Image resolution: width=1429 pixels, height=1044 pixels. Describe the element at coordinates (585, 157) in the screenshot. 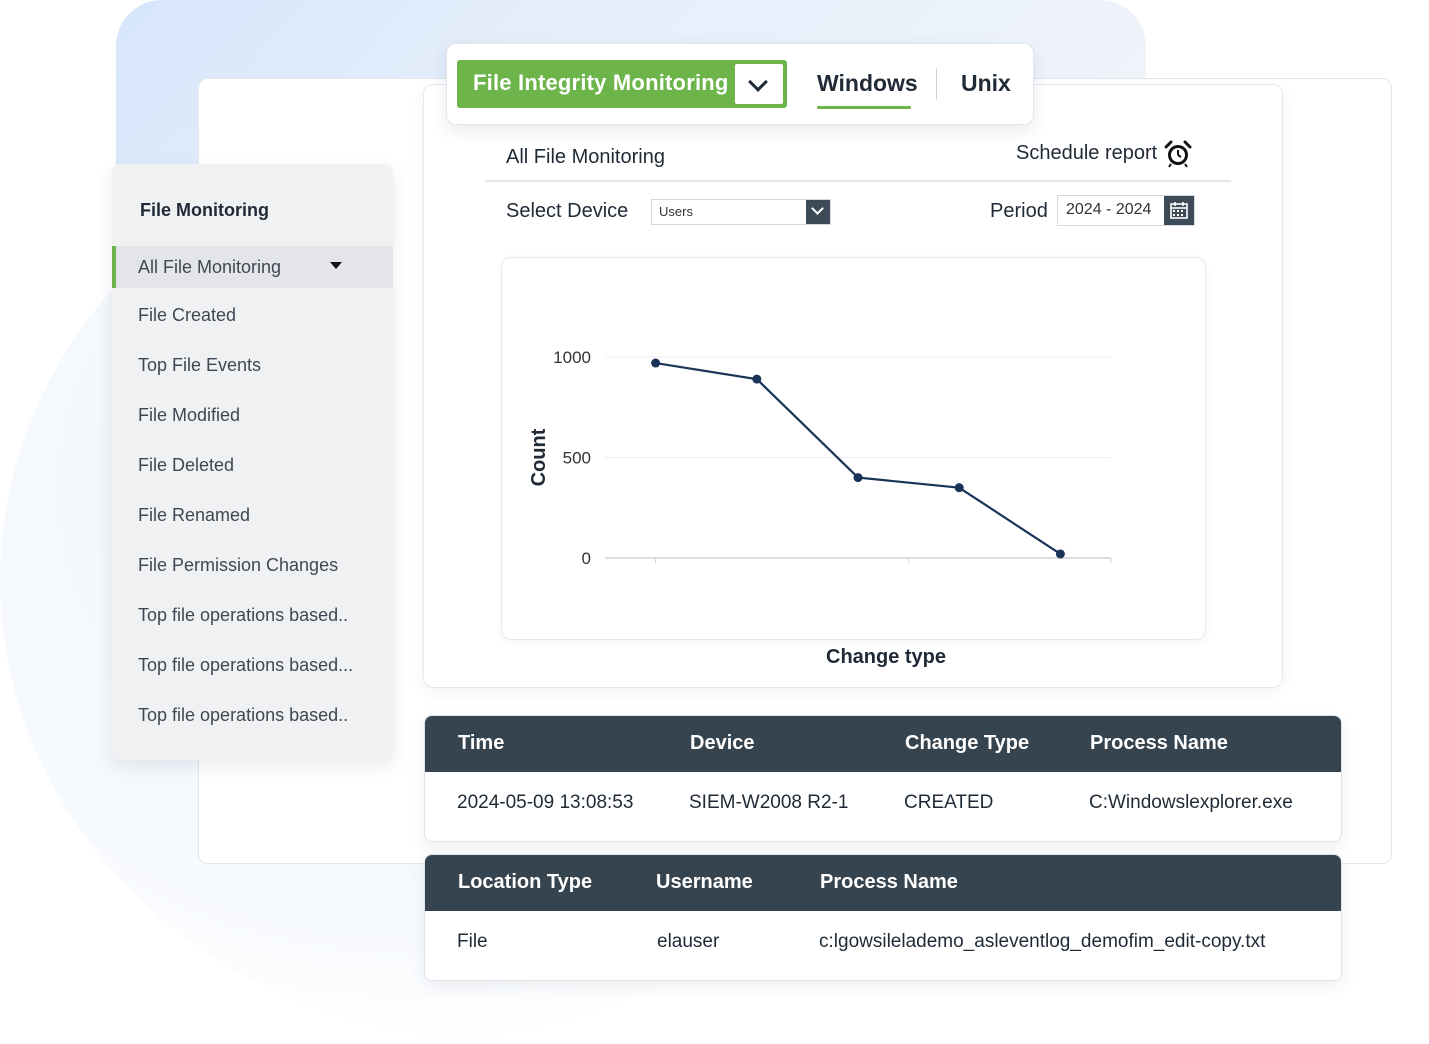

I see `report-title: All File Monitoring` at that location.